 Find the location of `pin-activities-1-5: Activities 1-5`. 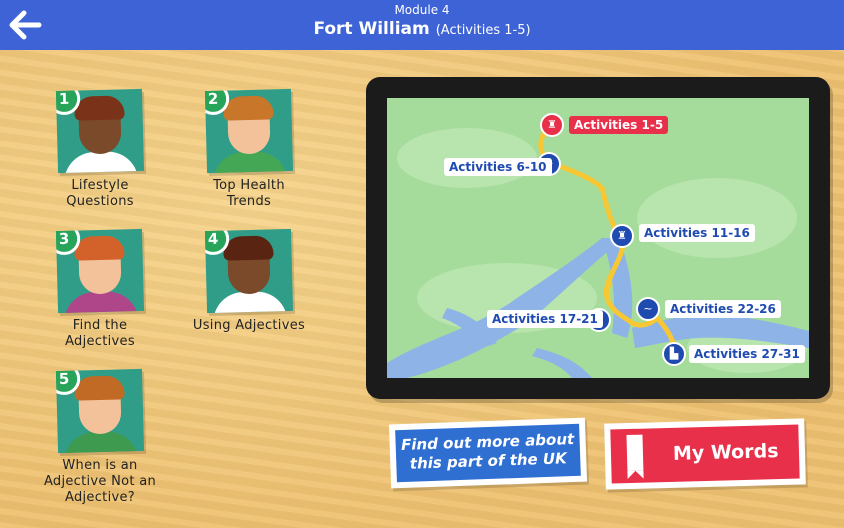

pin-activities-1-5: Activities 1-5 is located at coordinates (619, 125).